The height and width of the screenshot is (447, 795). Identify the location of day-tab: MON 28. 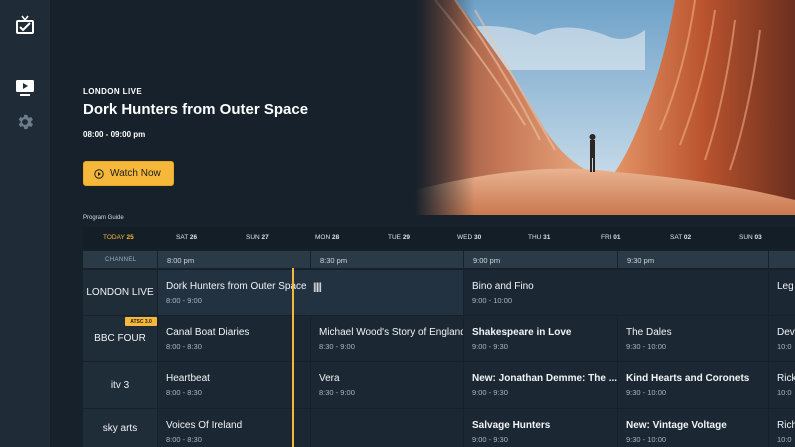
(327, 237).